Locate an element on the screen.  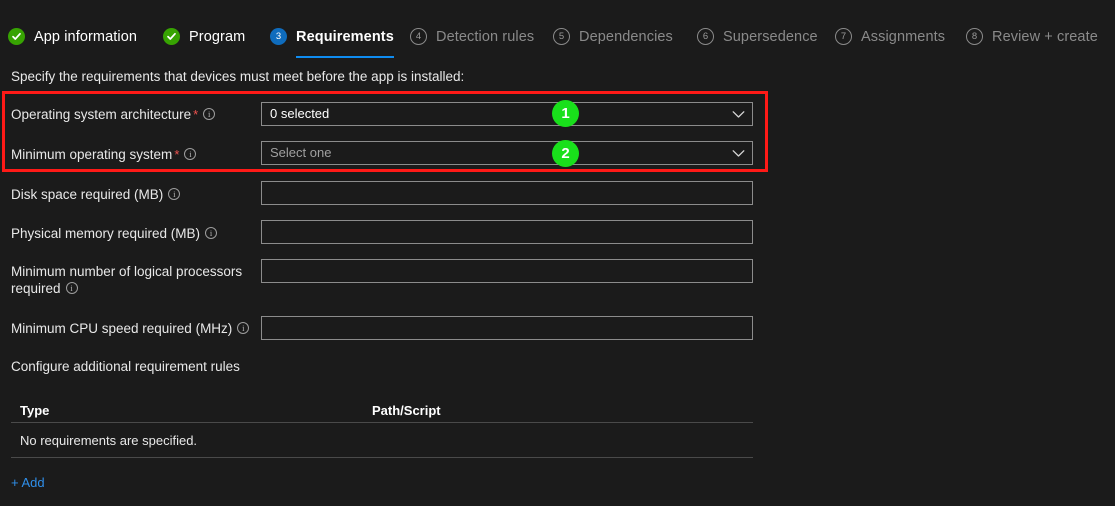
wizard-tab-dependencies: 5 Dependencies is located at coordinates (613, 36).